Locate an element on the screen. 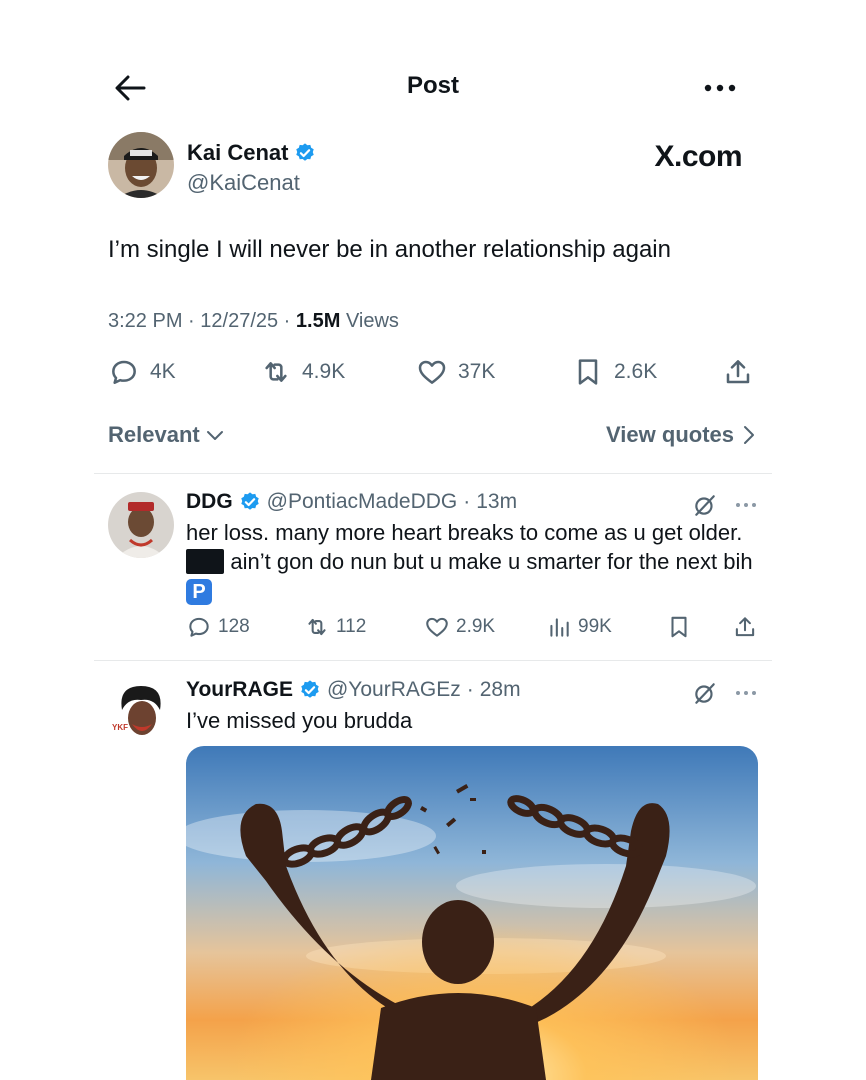  more-options-button is located at coordinates (722, 88).